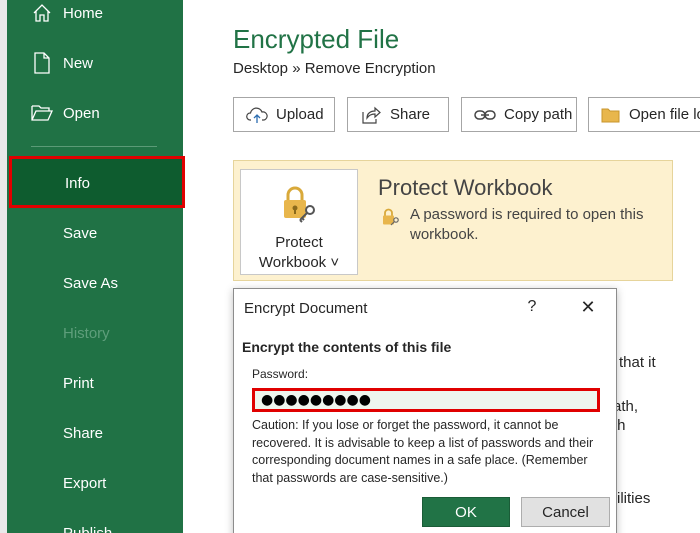  What do you see at coordinates (83, 13) in the screenshot?
I see `sidebar-item-label: Home` at bounding box center [83, 13].